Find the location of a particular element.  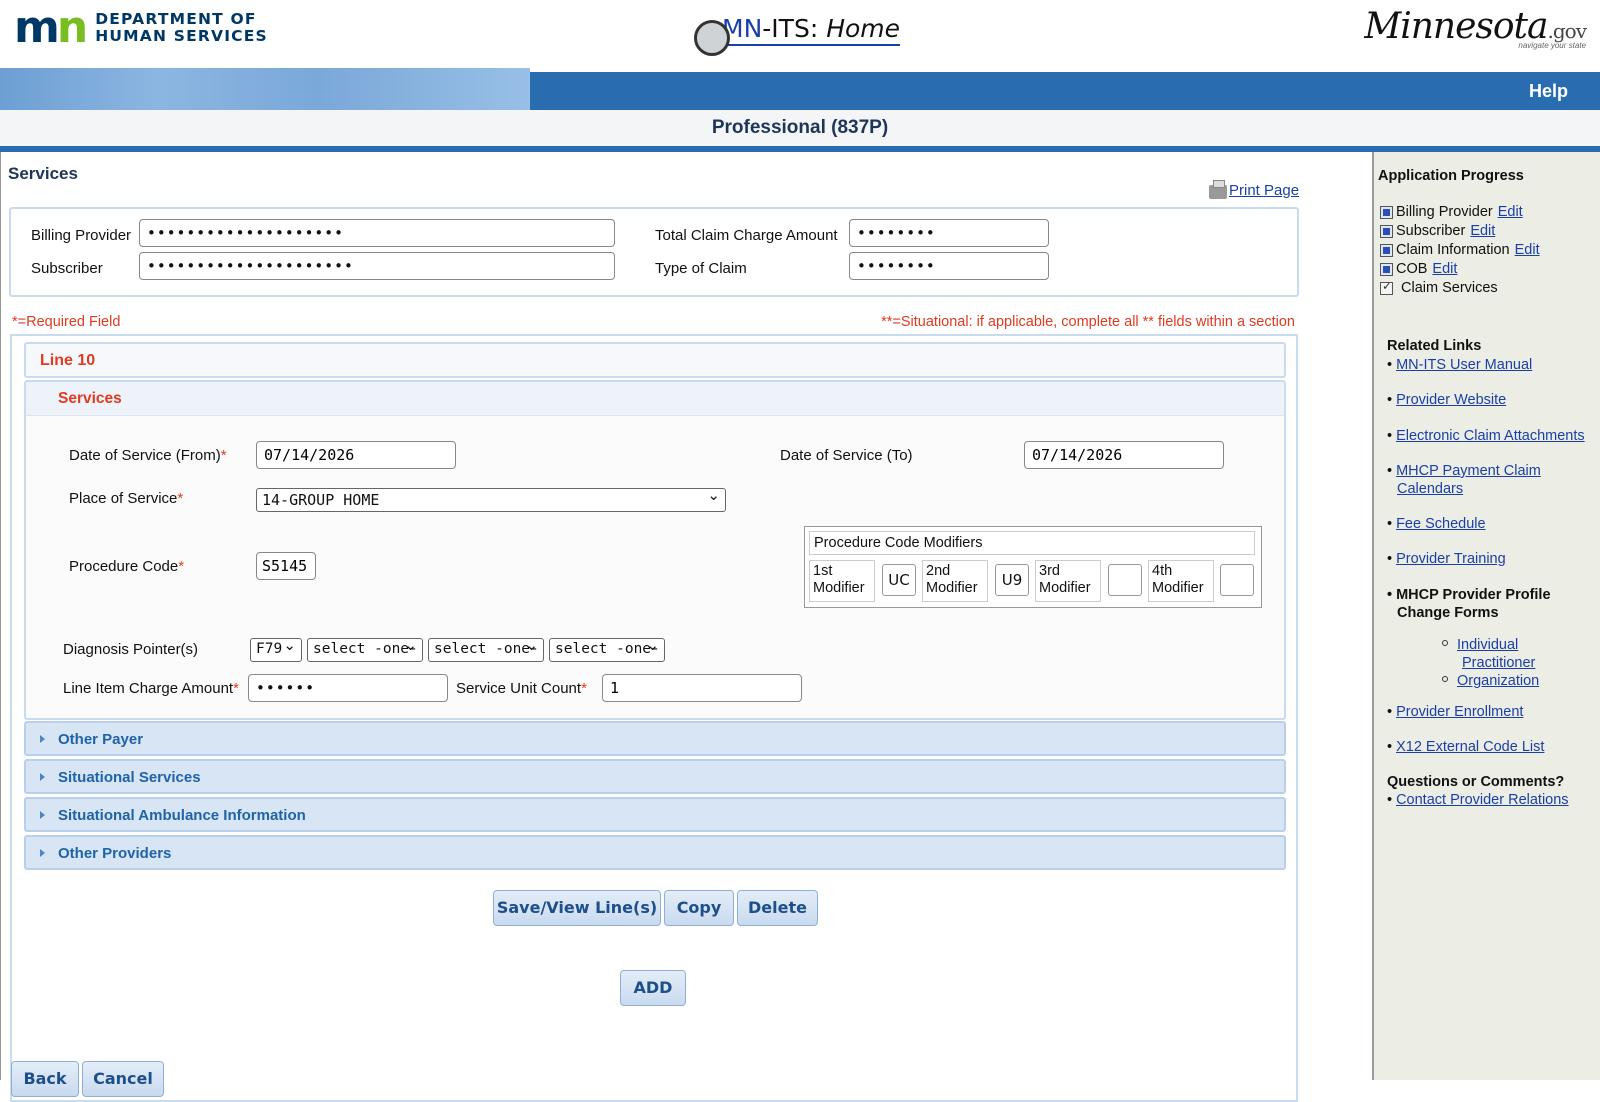

link-fee-schedule: • Fee Schedule is located at coordinates (1436, 524).